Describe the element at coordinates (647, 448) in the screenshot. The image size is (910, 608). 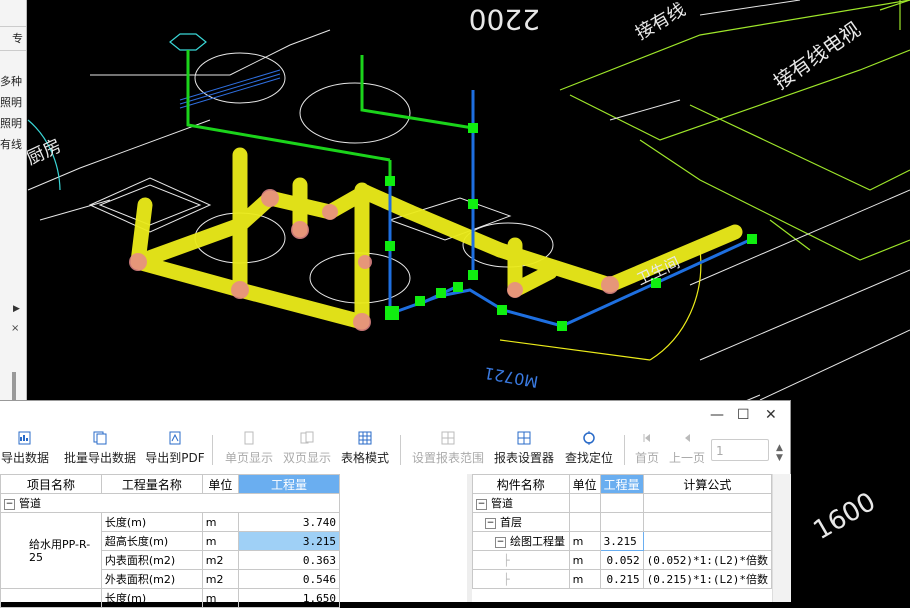
I see `first-page-button: 首页` at that location.